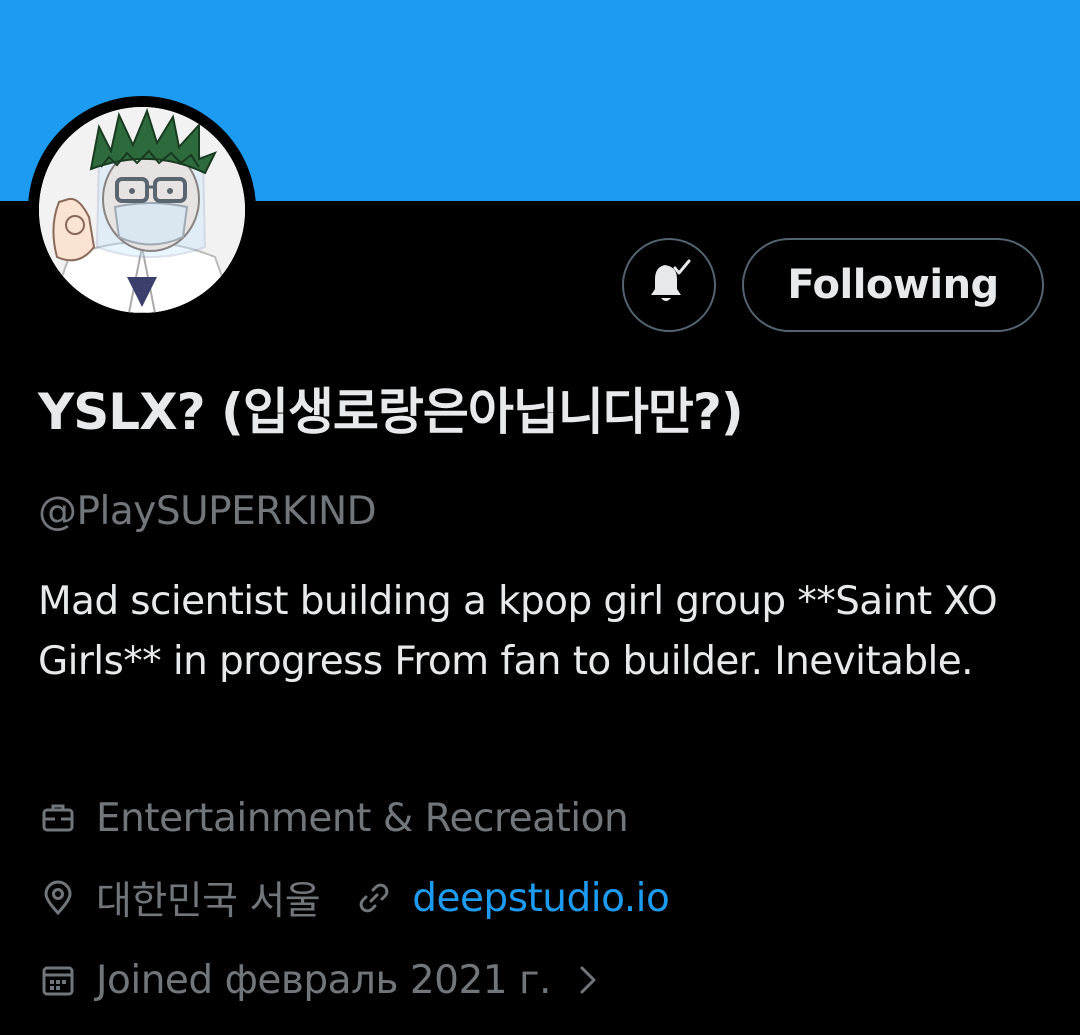 This screenshot has width=1080, height=1035. I want to click on joined-label: Joined февраль 2021 г., so click(323, 980).